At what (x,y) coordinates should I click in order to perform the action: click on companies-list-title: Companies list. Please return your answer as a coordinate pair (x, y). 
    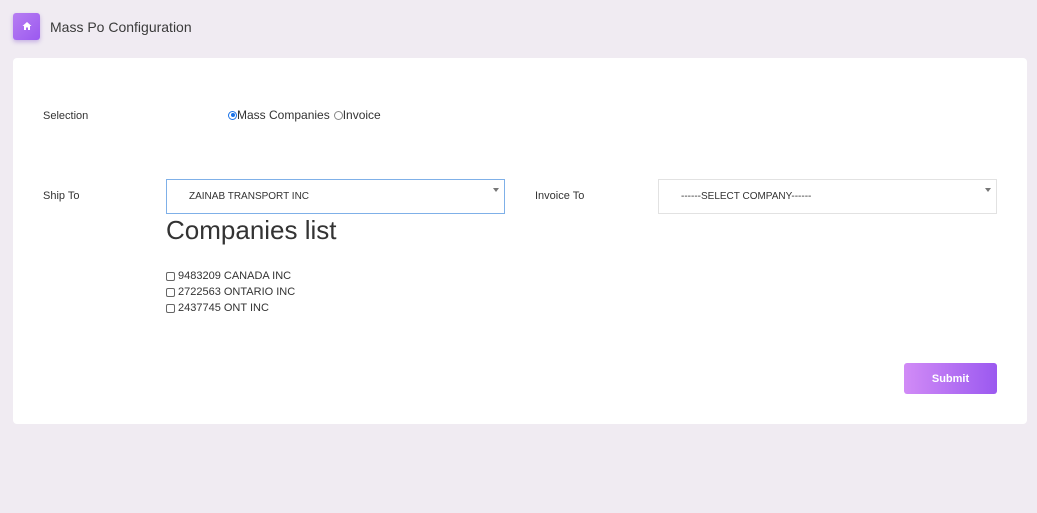
    Looking at the image, I should click on (251, 230).